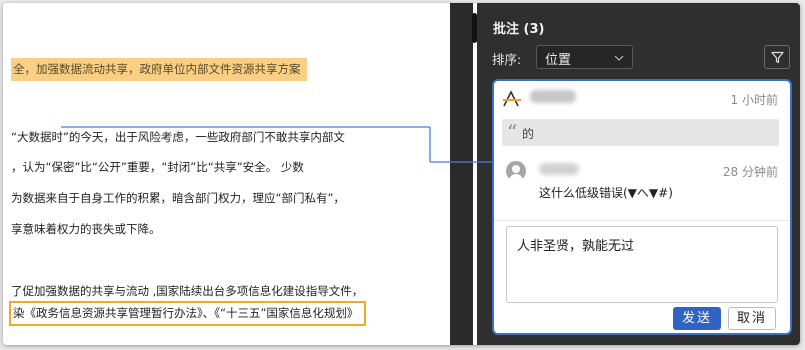  What do you see at coordinates (461, 174) in the screenshot?
I see `pane-scroll-strip` at bounding box center [461, 174].